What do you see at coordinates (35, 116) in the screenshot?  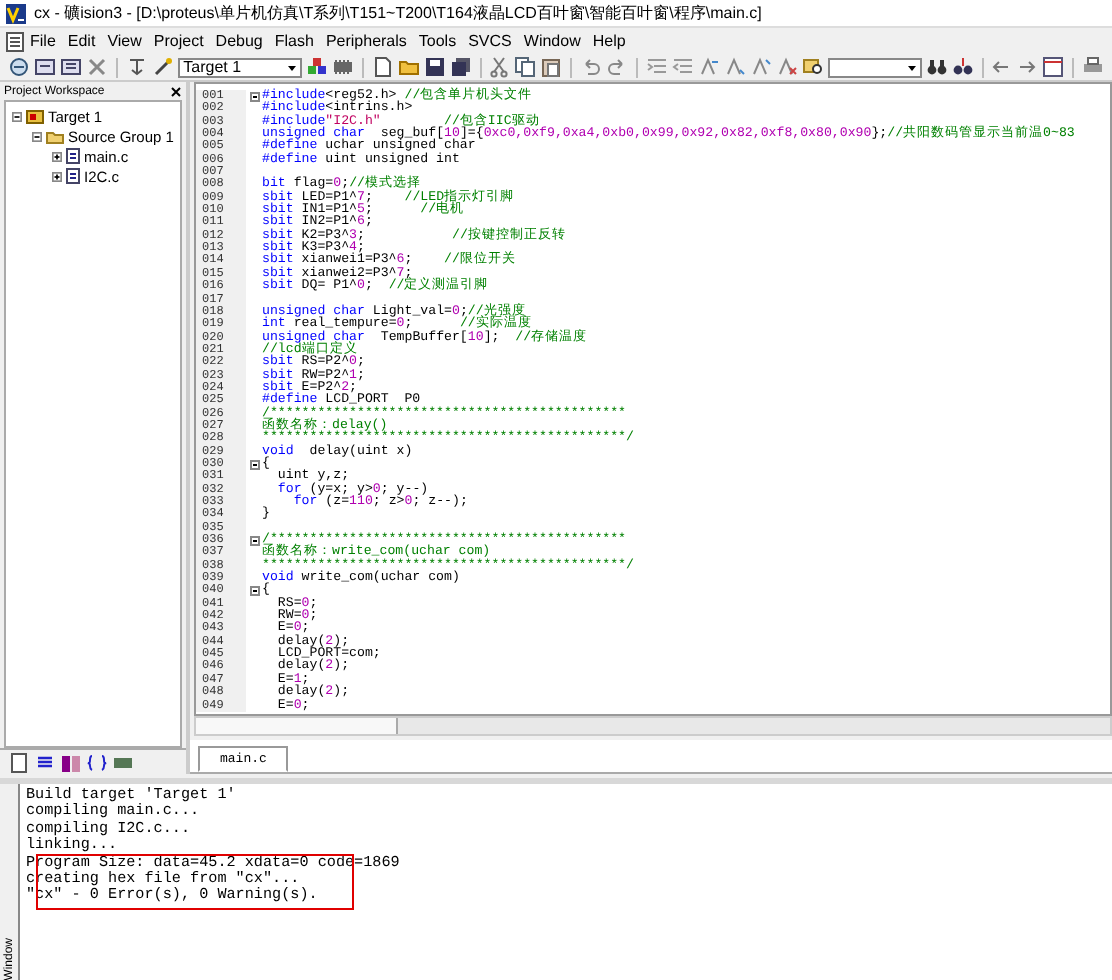 I see `target-icon` at bounding box center [35, 116].